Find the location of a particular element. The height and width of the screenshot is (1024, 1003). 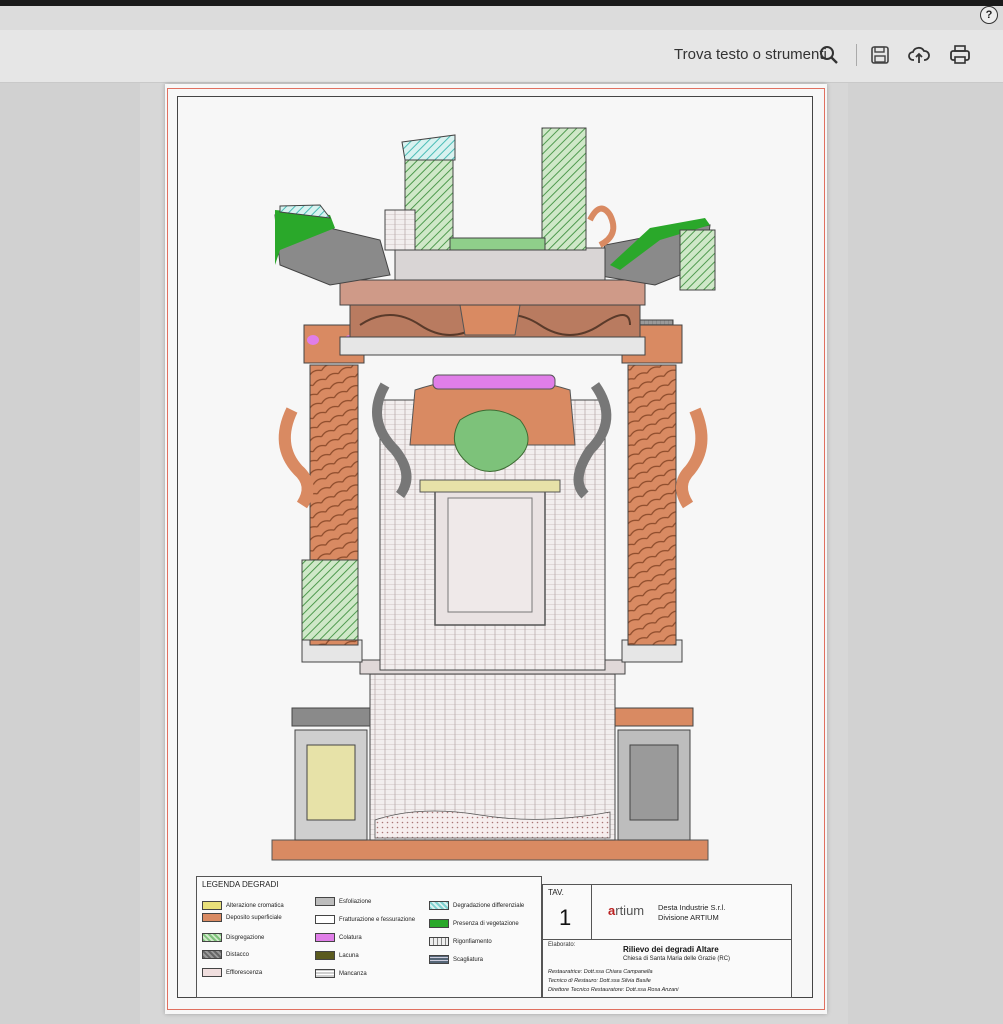

legend-title: LEGENDA DEGRADI is located at coordinates (240, 884).